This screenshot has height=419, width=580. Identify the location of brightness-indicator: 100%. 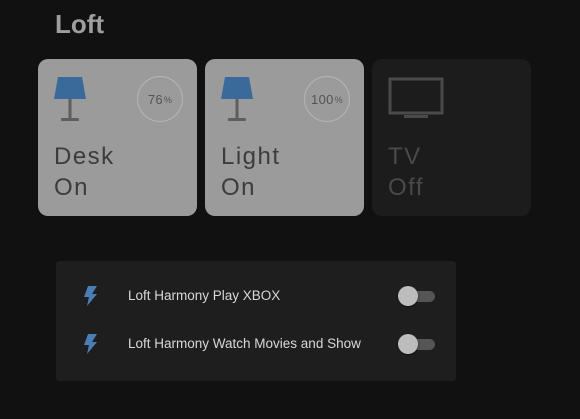
(327, 99).